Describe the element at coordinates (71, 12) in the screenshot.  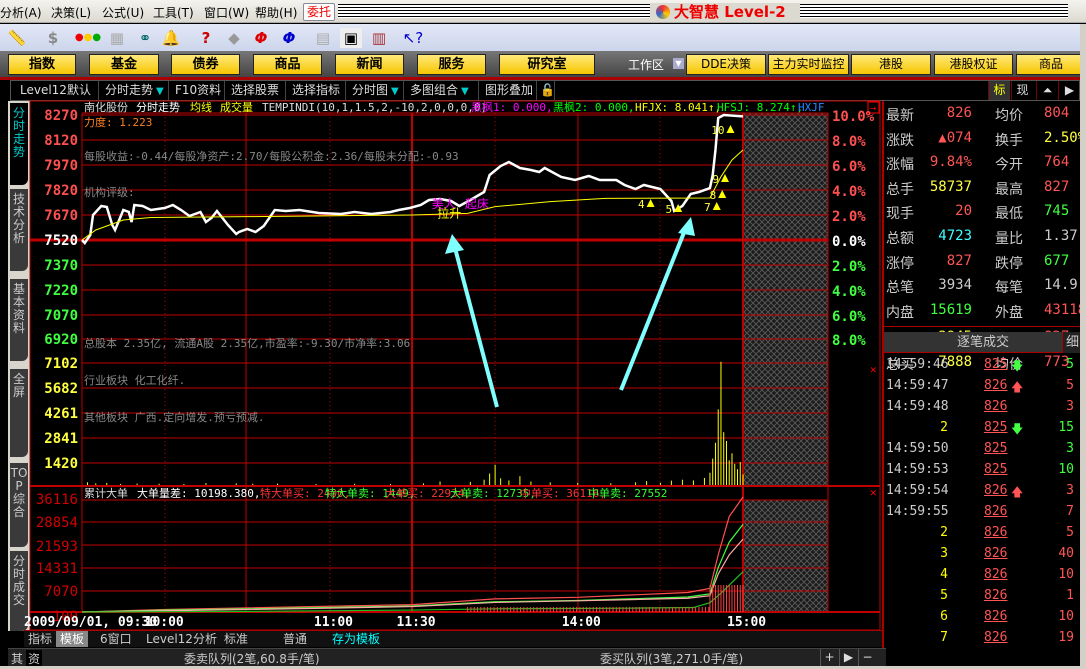
I see `menu-decision: 决策(L)` at that location.